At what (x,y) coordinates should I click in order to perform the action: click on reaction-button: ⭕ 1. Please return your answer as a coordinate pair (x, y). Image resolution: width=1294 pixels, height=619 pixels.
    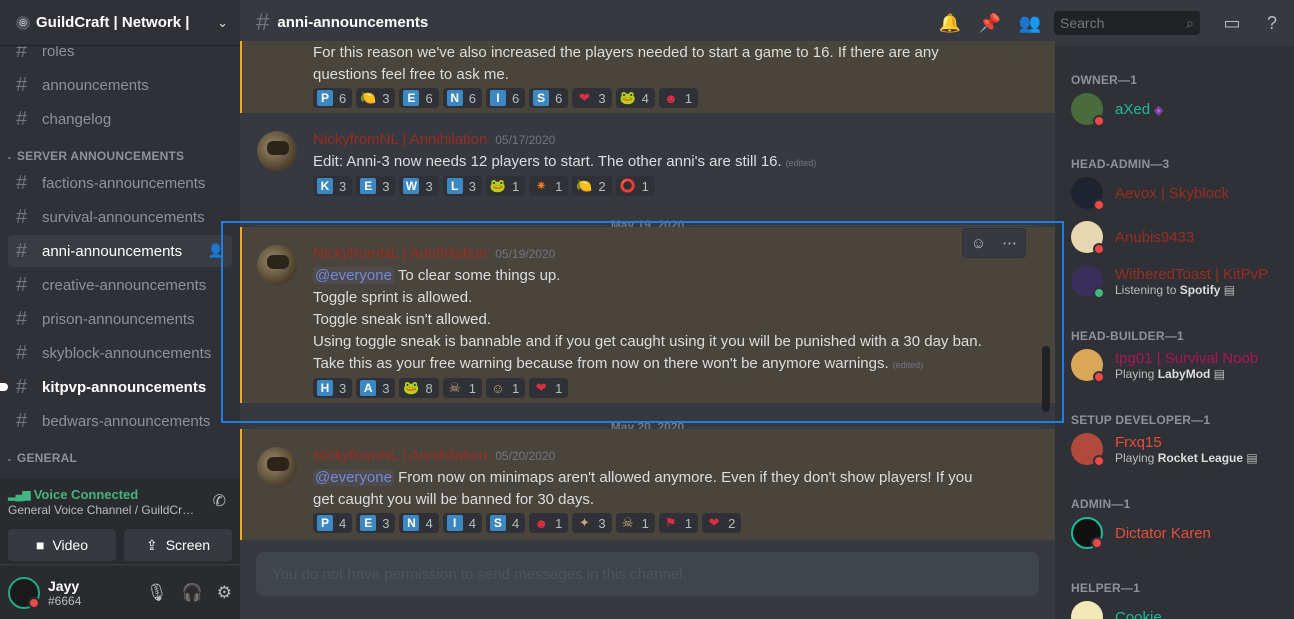
    Looking at the image, I should click on (635, 186).